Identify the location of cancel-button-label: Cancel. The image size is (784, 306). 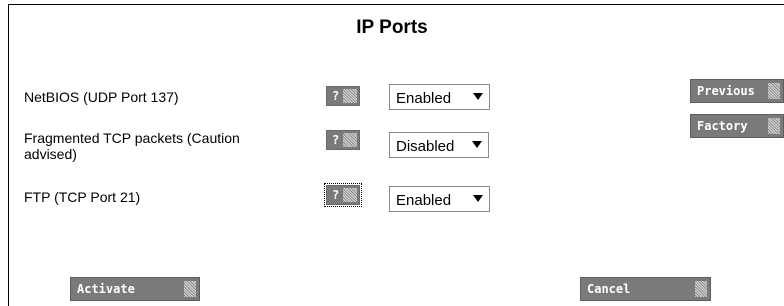
(609, 289).